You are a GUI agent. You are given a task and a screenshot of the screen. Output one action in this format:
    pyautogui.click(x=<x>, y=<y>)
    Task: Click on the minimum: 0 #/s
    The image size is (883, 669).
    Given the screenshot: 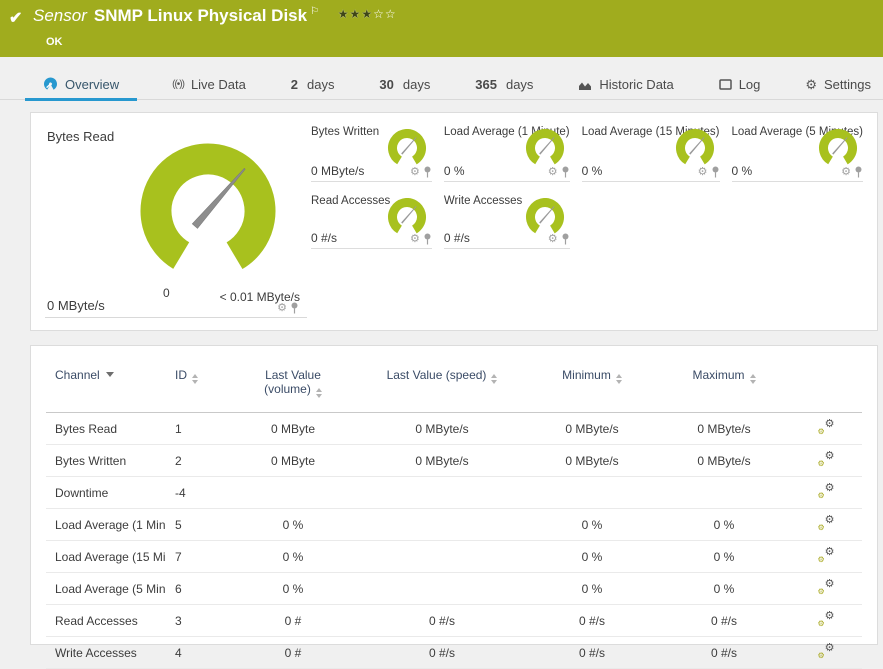 What is the action you would take?
    pyautogui.click(x=592, y=652)
    